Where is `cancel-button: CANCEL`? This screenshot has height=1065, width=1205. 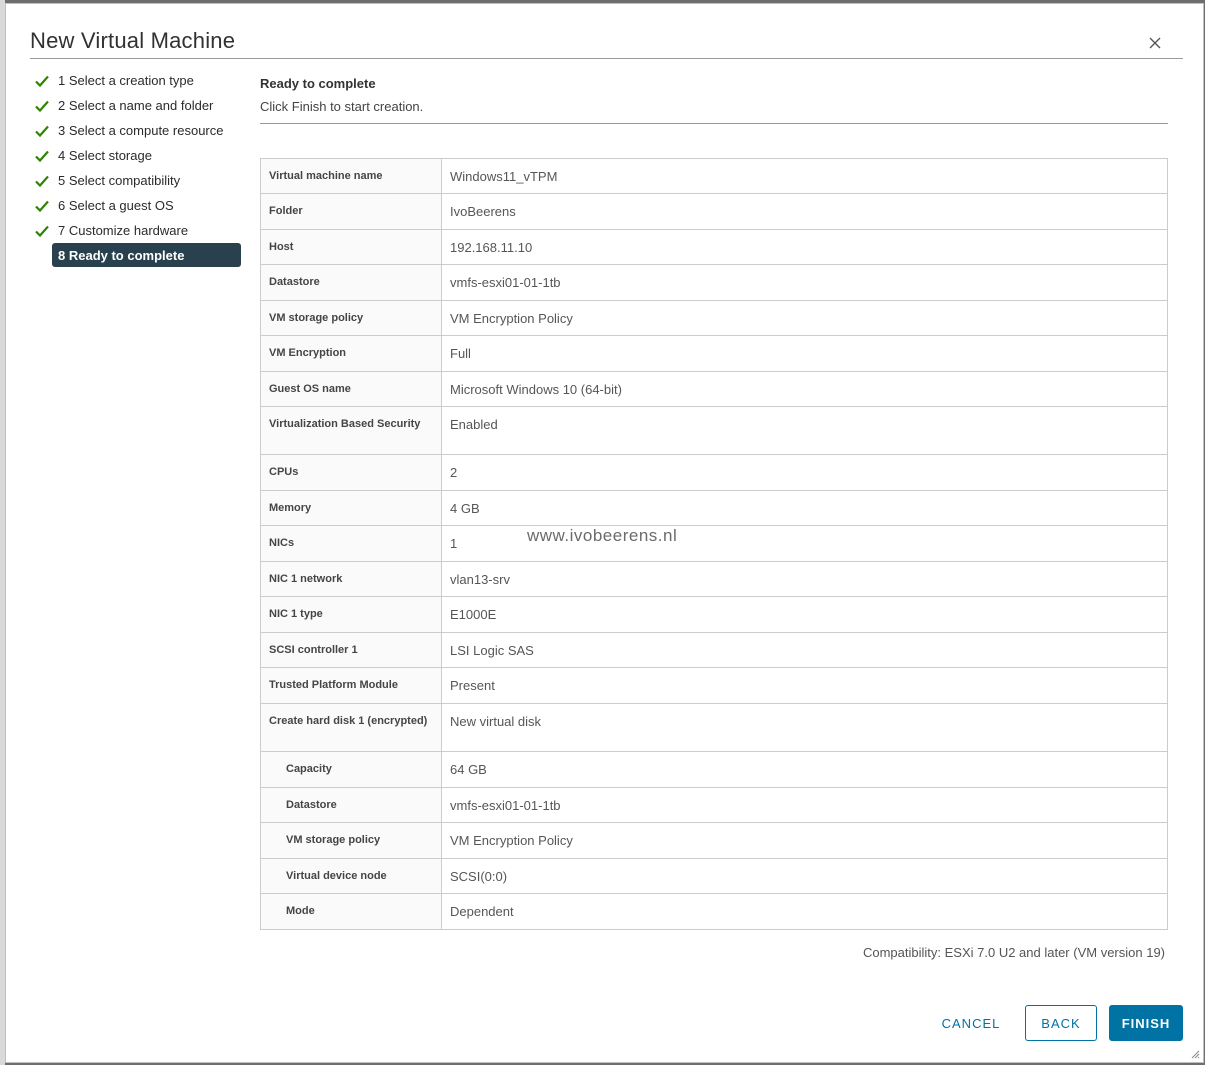
cancel-button: CANCEL is located at coordinates (971, 1023).